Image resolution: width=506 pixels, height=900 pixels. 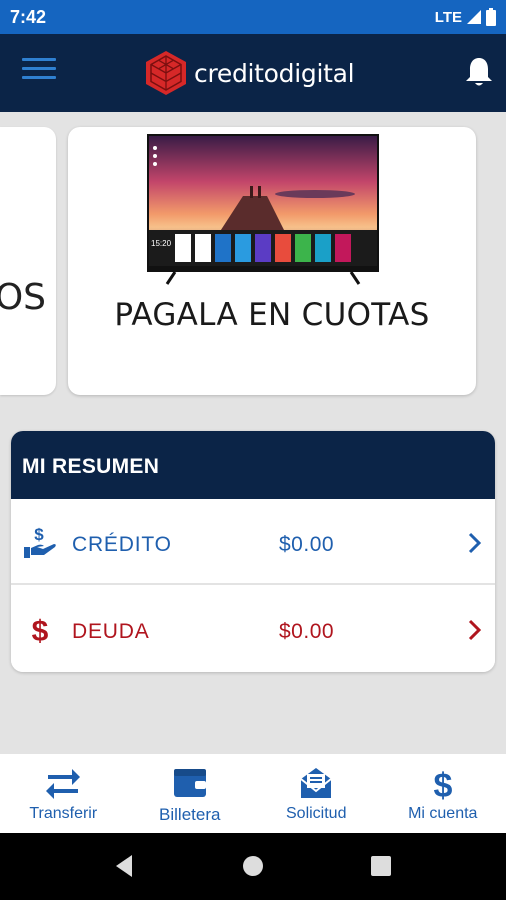 What do you see at coordinates (63, 784) in the screenshot?
I see `transfer-arrows-icon` at bounding box center [63, 784].